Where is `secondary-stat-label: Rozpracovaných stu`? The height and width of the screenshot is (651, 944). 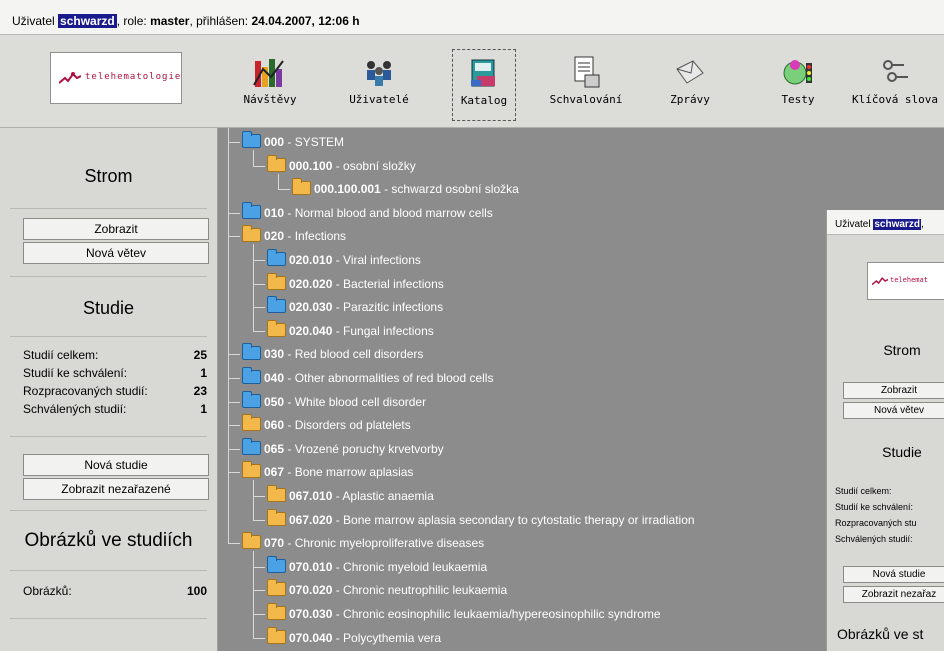 secondary-stat-label: Rozpracovaných stu is located at coordinates (876, 523).